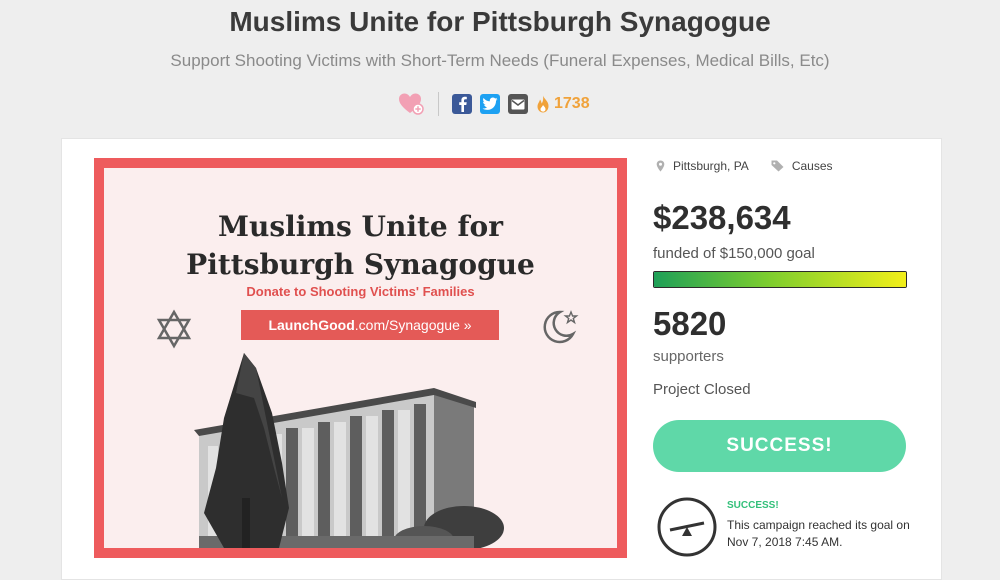  I want to click on success-status-title: SUCCESS!, so click(753, 505).